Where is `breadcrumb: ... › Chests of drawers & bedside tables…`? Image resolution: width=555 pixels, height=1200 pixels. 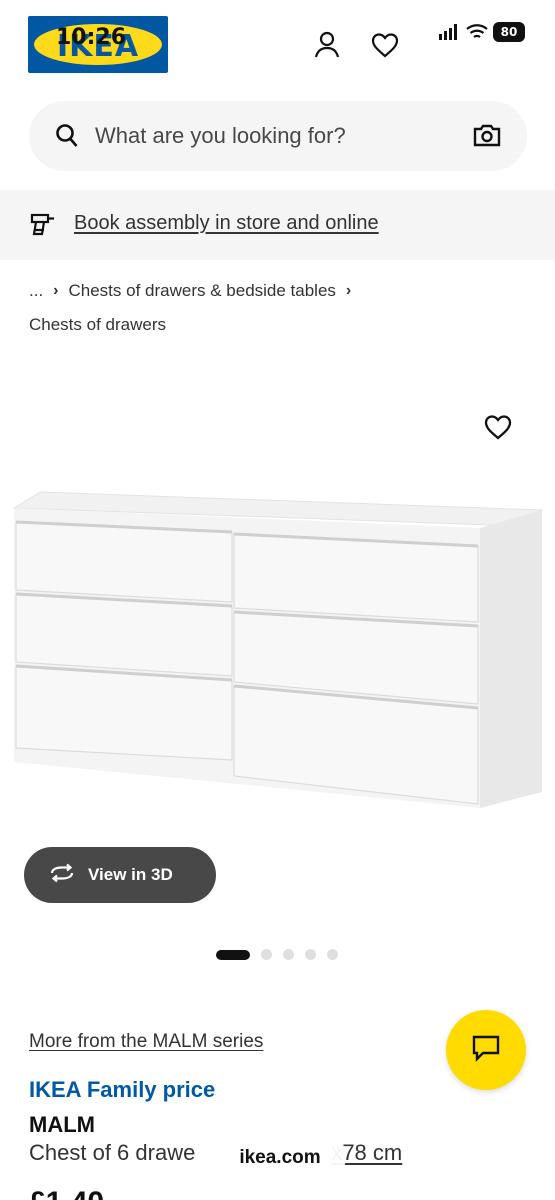
breadcrumb: ... › Chests of drawers & bedside tables… is located at coordinates (190, 308).